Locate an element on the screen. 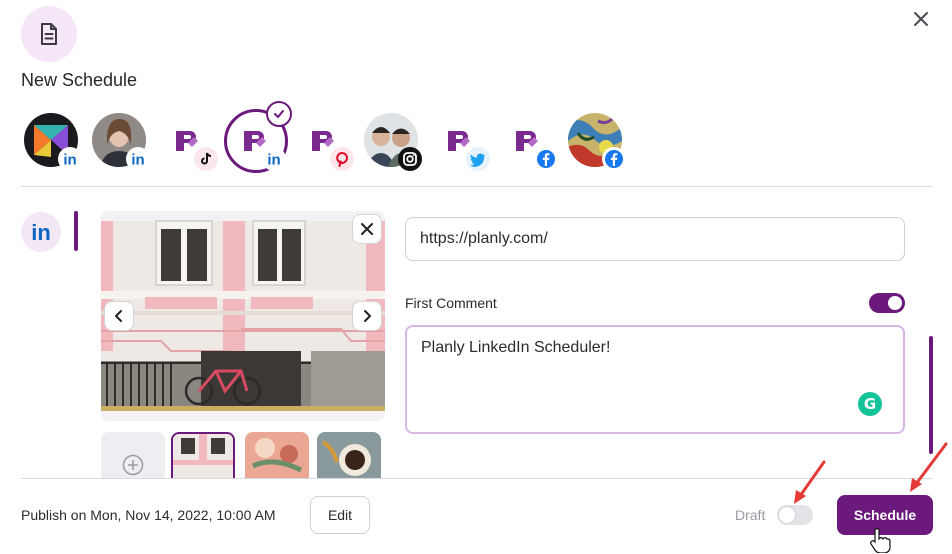  active-network-indicator is located at coordinates (76, 231).